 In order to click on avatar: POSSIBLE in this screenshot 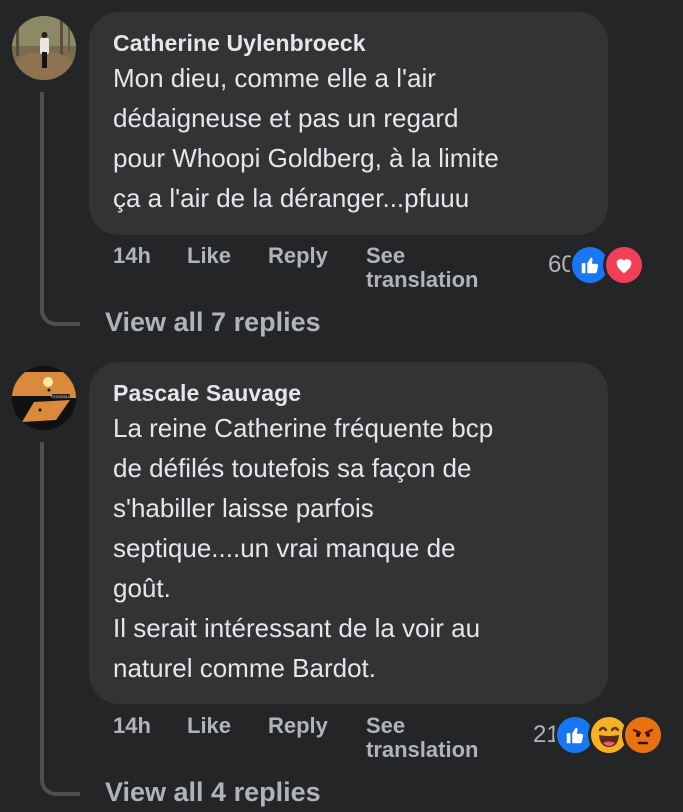, I will do `click(44, 398)`.